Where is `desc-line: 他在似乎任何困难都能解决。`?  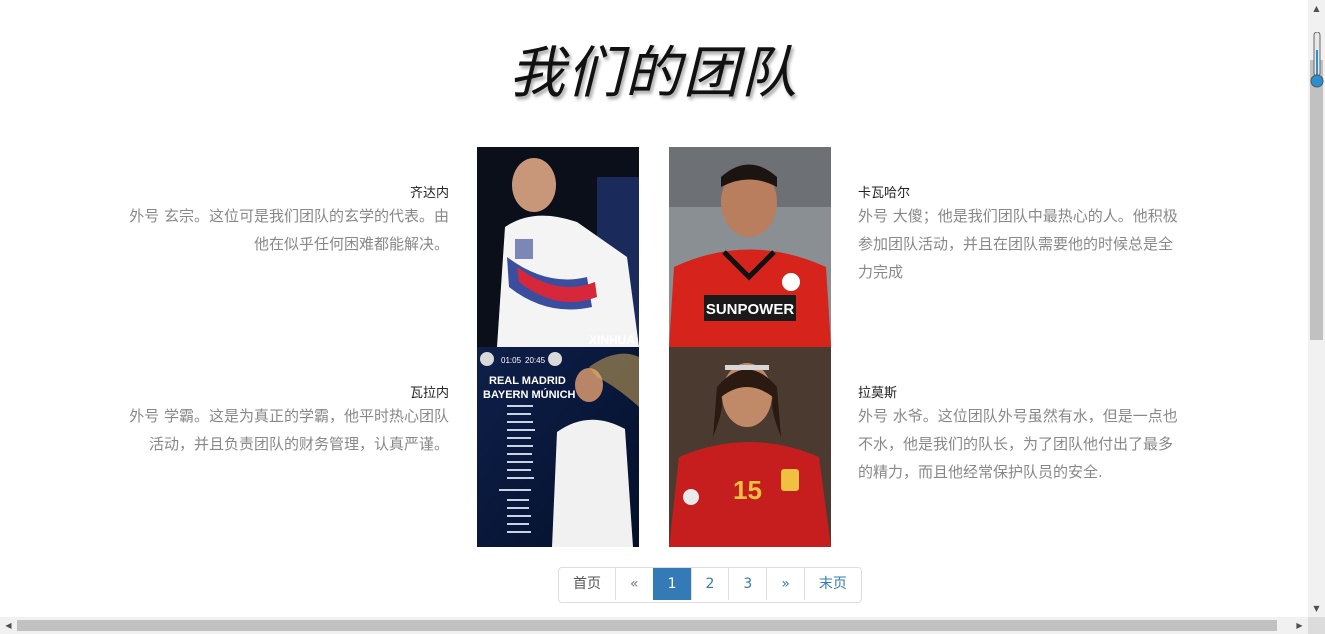 desc-line: 他在似乎任何困难都能解决。 is located at coordinates (351, 244).